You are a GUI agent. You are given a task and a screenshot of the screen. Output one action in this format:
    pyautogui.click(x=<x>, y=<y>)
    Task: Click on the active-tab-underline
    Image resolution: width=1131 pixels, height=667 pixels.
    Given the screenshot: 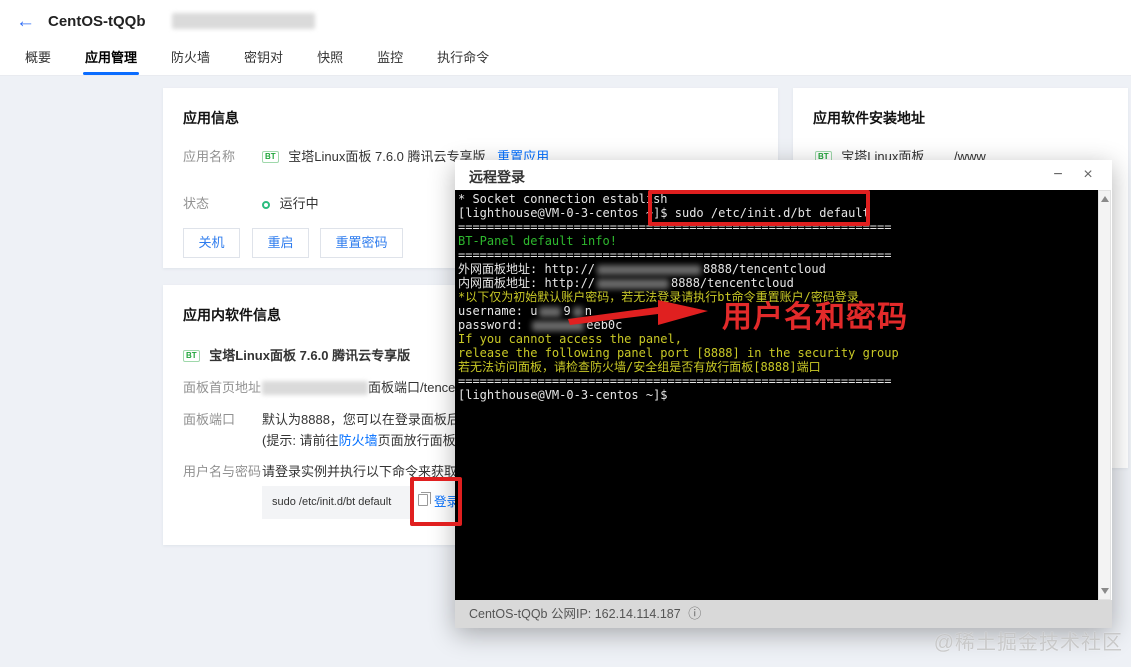 What is the action you would take?
    pyautogui.click(x=111, y=73)
    